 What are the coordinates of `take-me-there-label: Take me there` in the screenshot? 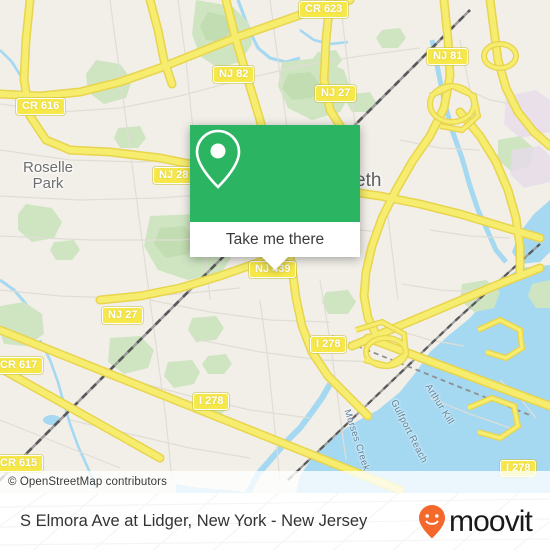 It's located at (275, 239).